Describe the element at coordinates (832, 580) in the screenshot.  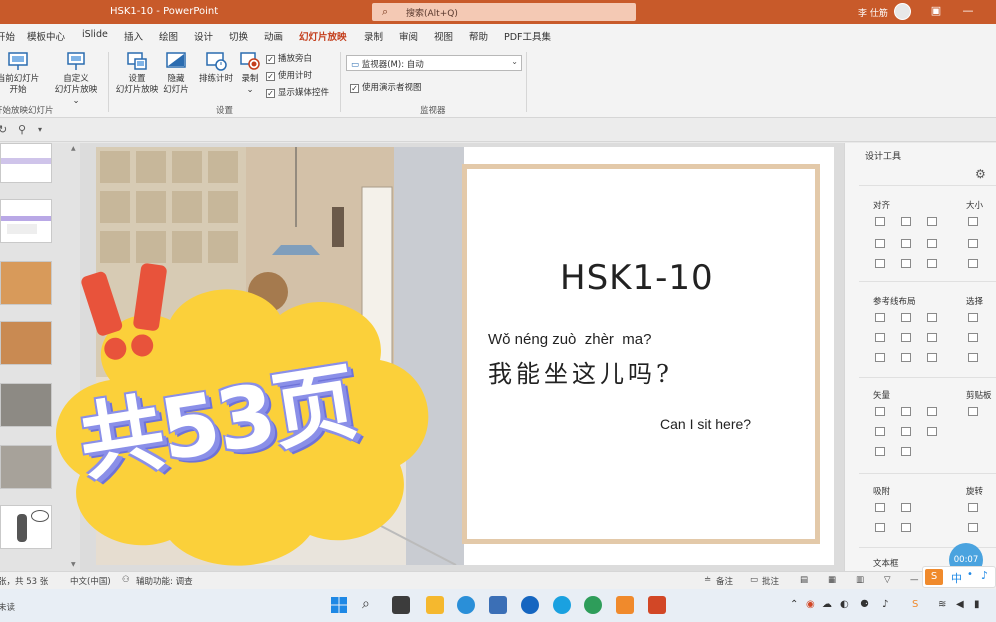
I see `slide-sorter-icon: ▦` at that location.